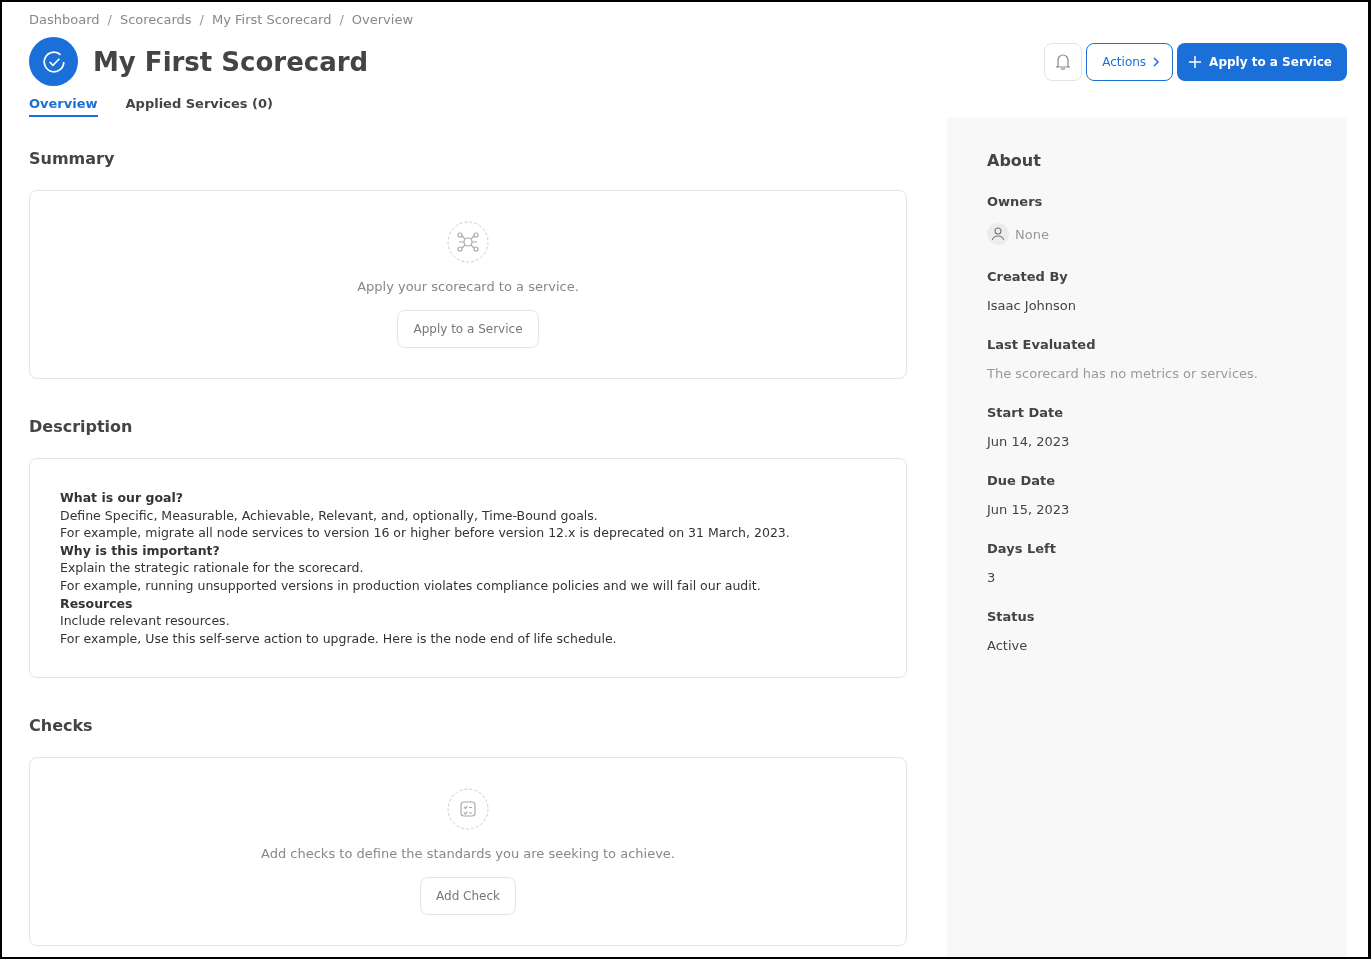 The image size is (1371, 959). I want to click on tab: Applied Services (0), so click(199, 106).